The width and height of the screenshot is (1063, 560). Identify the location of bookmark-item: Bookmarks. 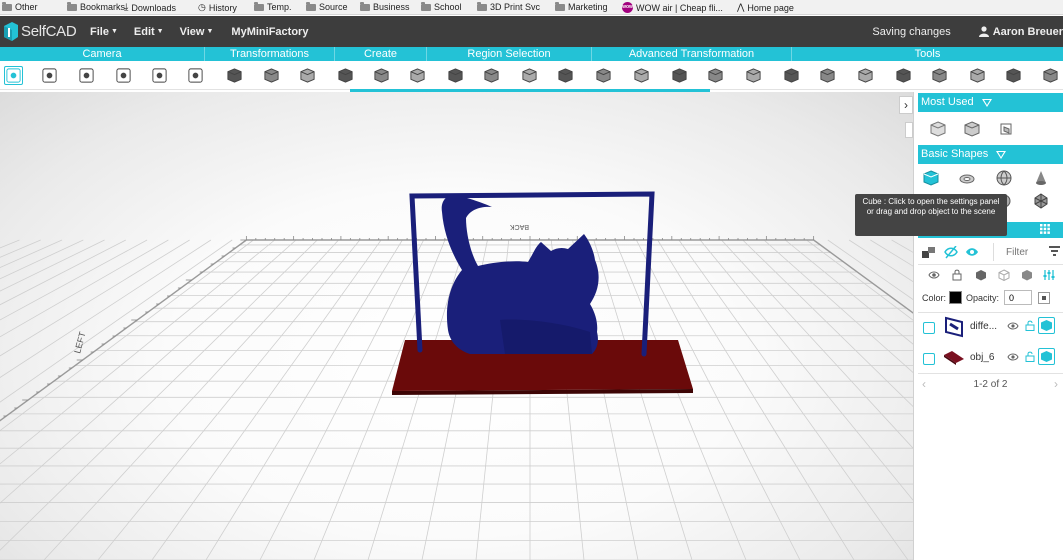
(96, 6).